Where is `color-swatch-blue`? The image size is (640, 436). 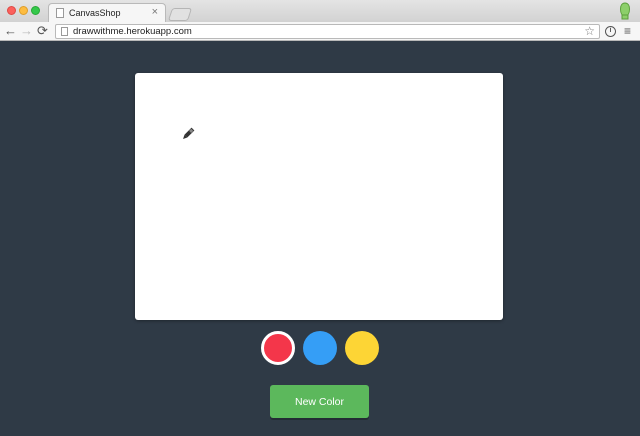
color-swatch-blue is located at coordinates (320, 348).